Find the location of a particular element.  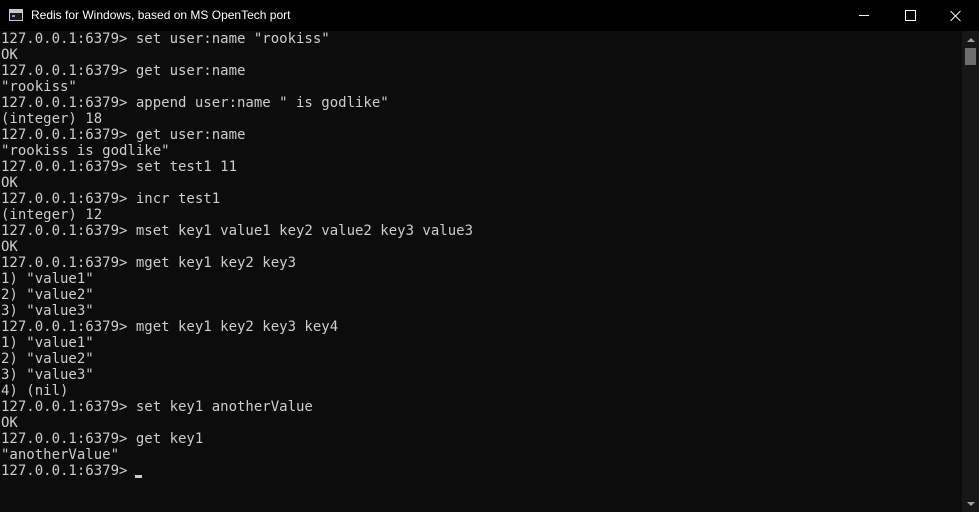

maximize-button is located at coordinates (910, 15).